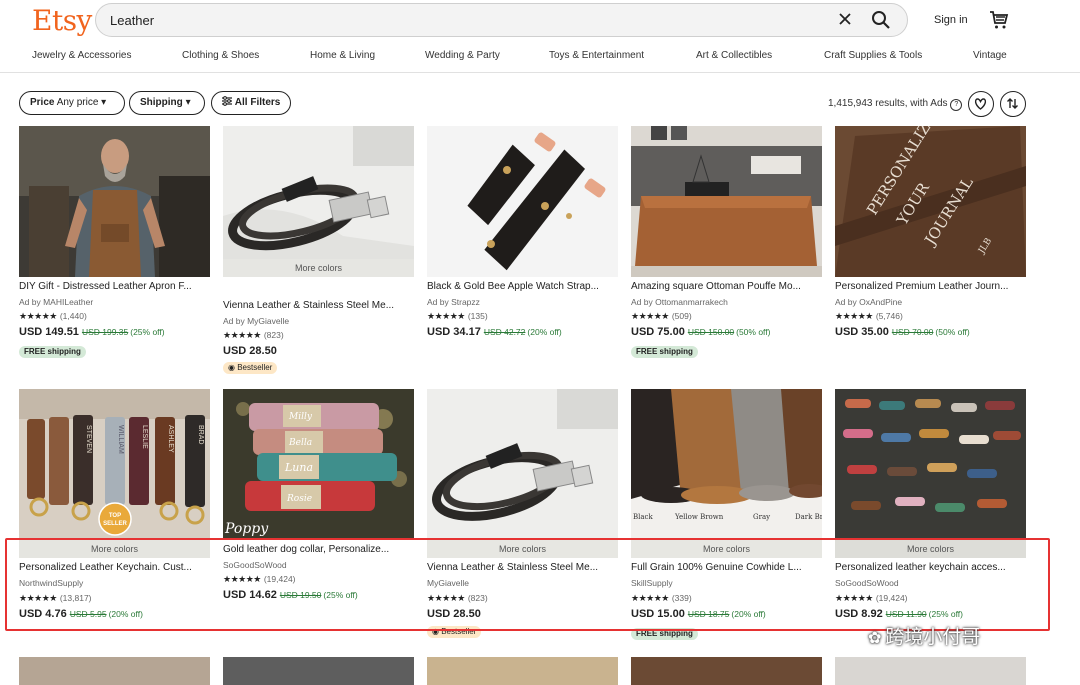 This screenshot has width=1080, height=685. Describe the element at coordinates (875, 638) in the screenshot. I see `wechat-icon: ✿` at that location.